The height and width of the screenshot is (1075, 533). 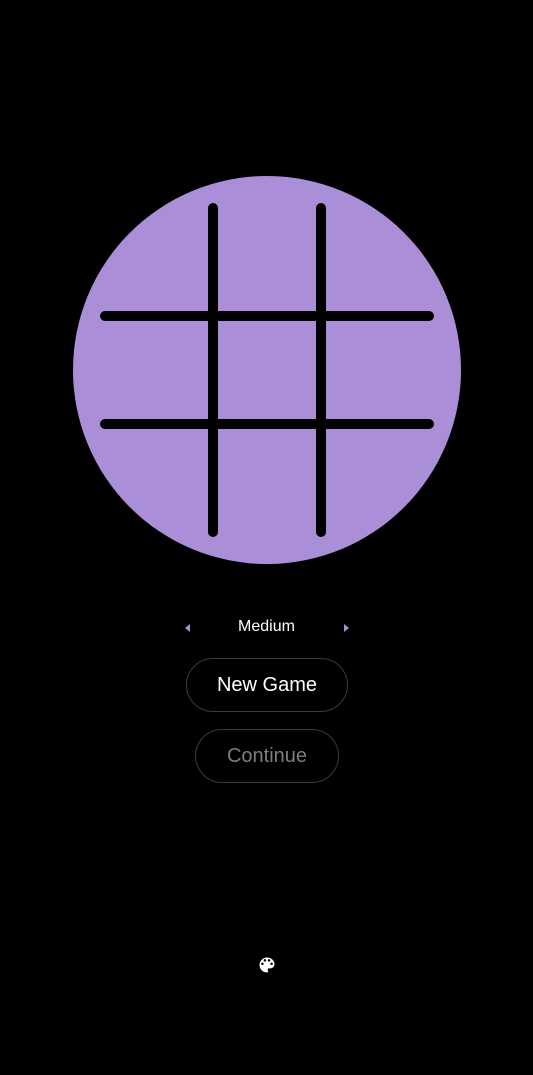 What do you see at coordinates (267, 965) in the screenshot?
I see `palette-icon` at bounding box center [267, 965].